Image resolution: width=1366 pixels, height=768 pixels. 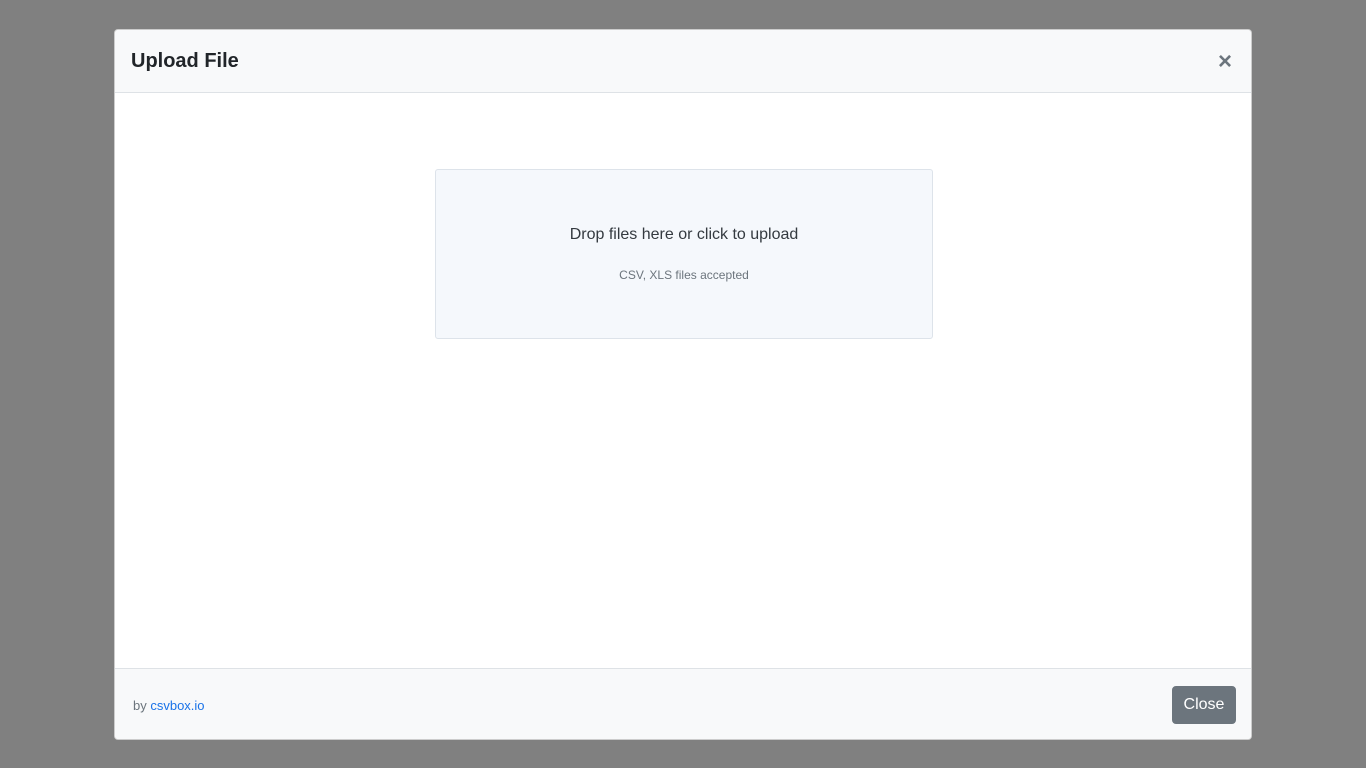 What do you see at coordinates (683, 703) in the screenshot?
I see `modal-footer: by csvbox.io Close` at bounding box center [683, 703].